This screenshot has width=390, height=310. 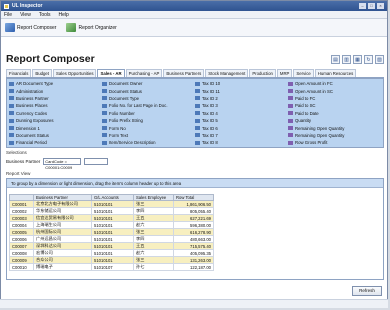 I want to click on window-title: UL Inspector, so click(x=27, y=6).